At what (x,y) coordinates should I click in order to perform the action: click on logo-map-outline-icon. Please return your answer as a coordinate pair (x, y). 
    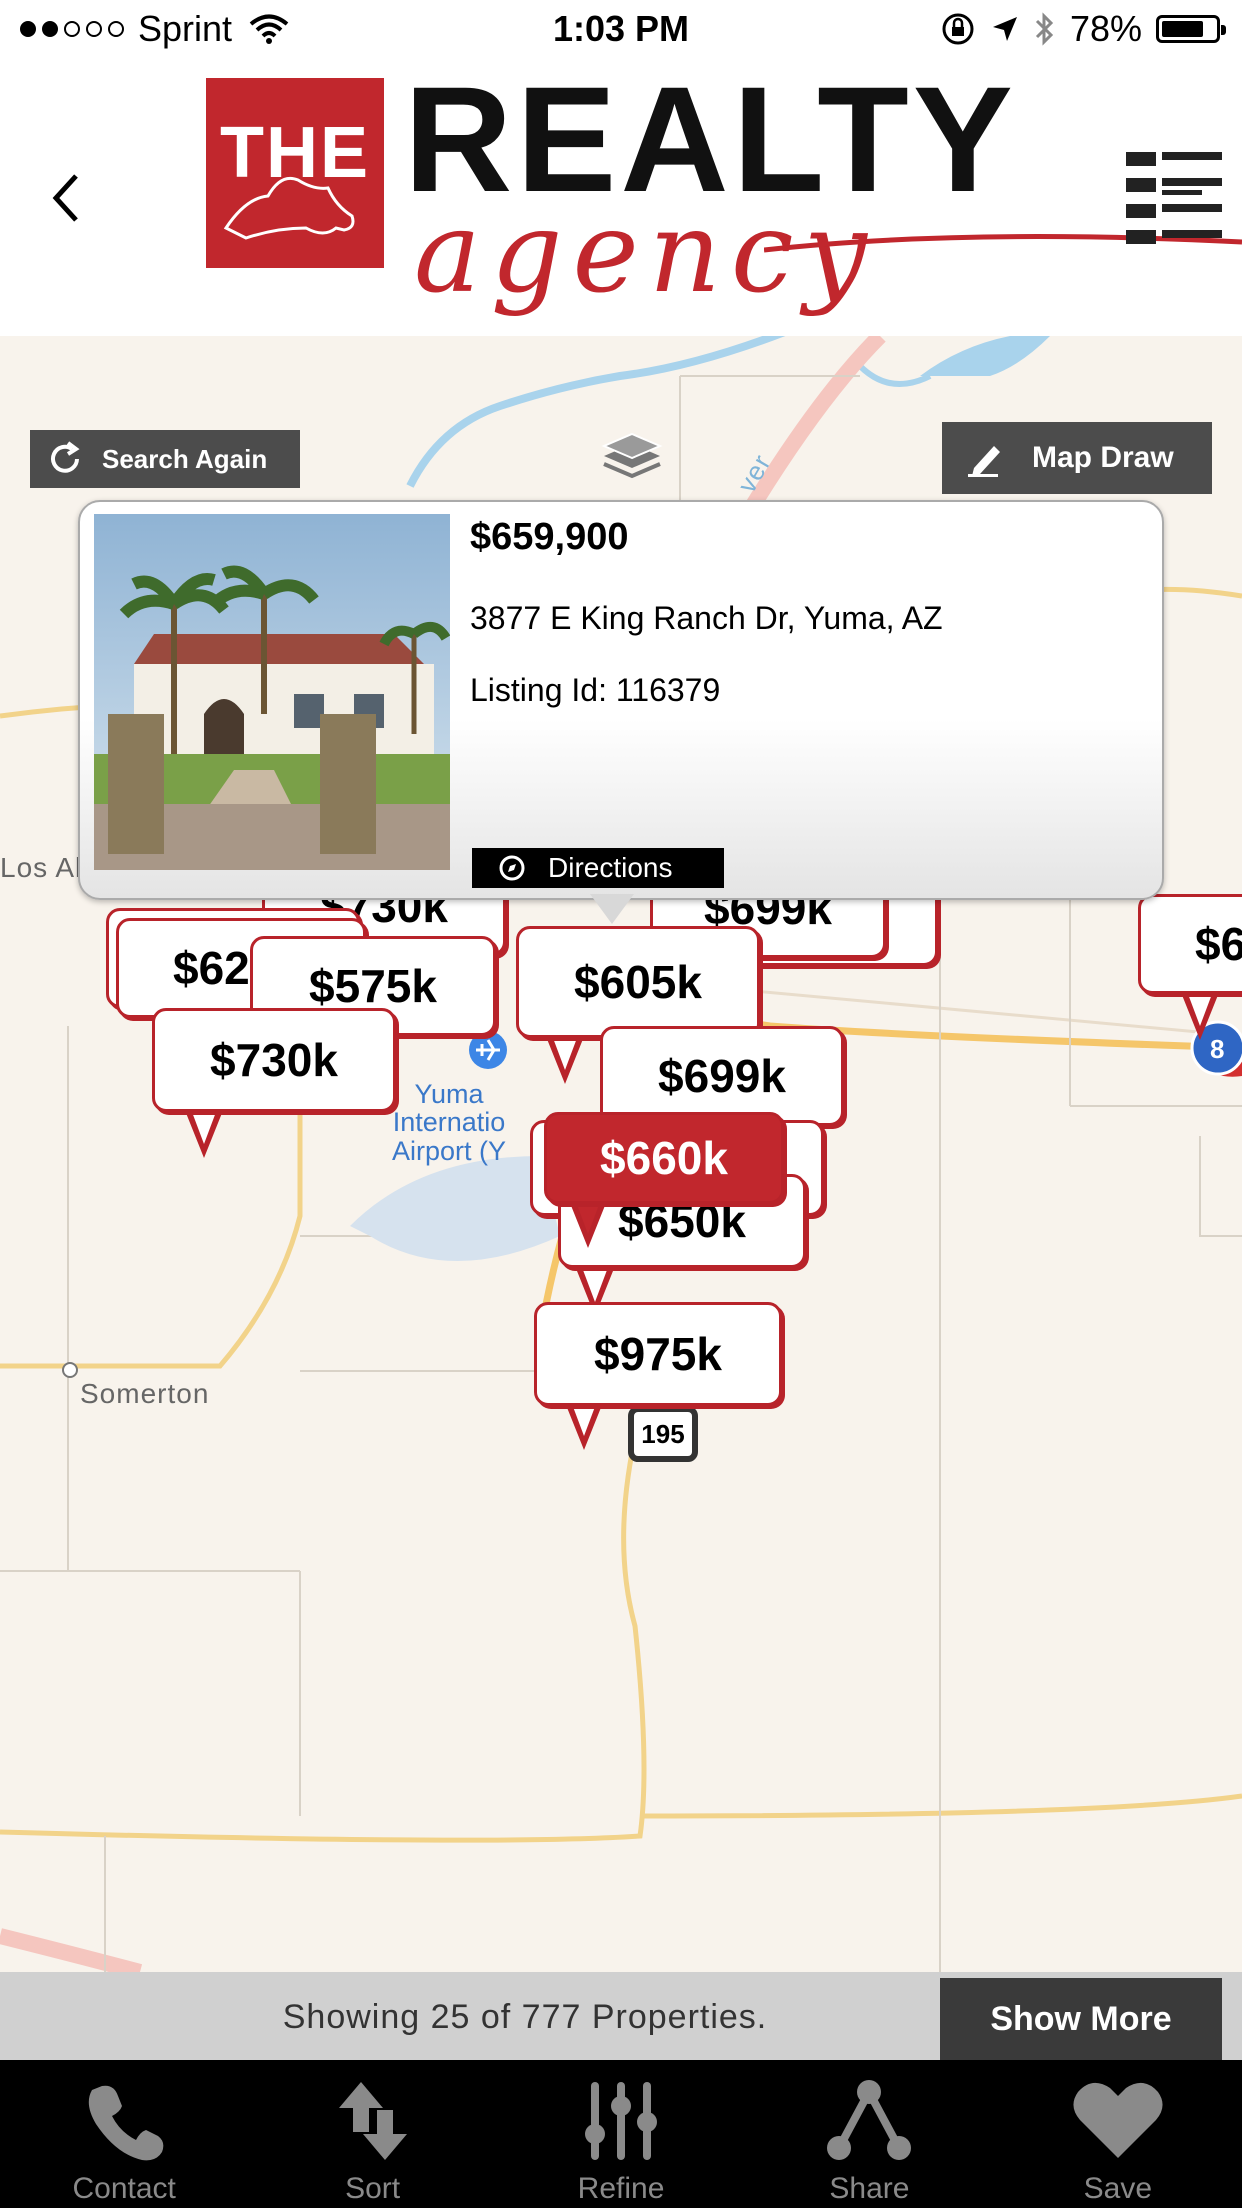
    Looking at the image, I should click on (289, 208).